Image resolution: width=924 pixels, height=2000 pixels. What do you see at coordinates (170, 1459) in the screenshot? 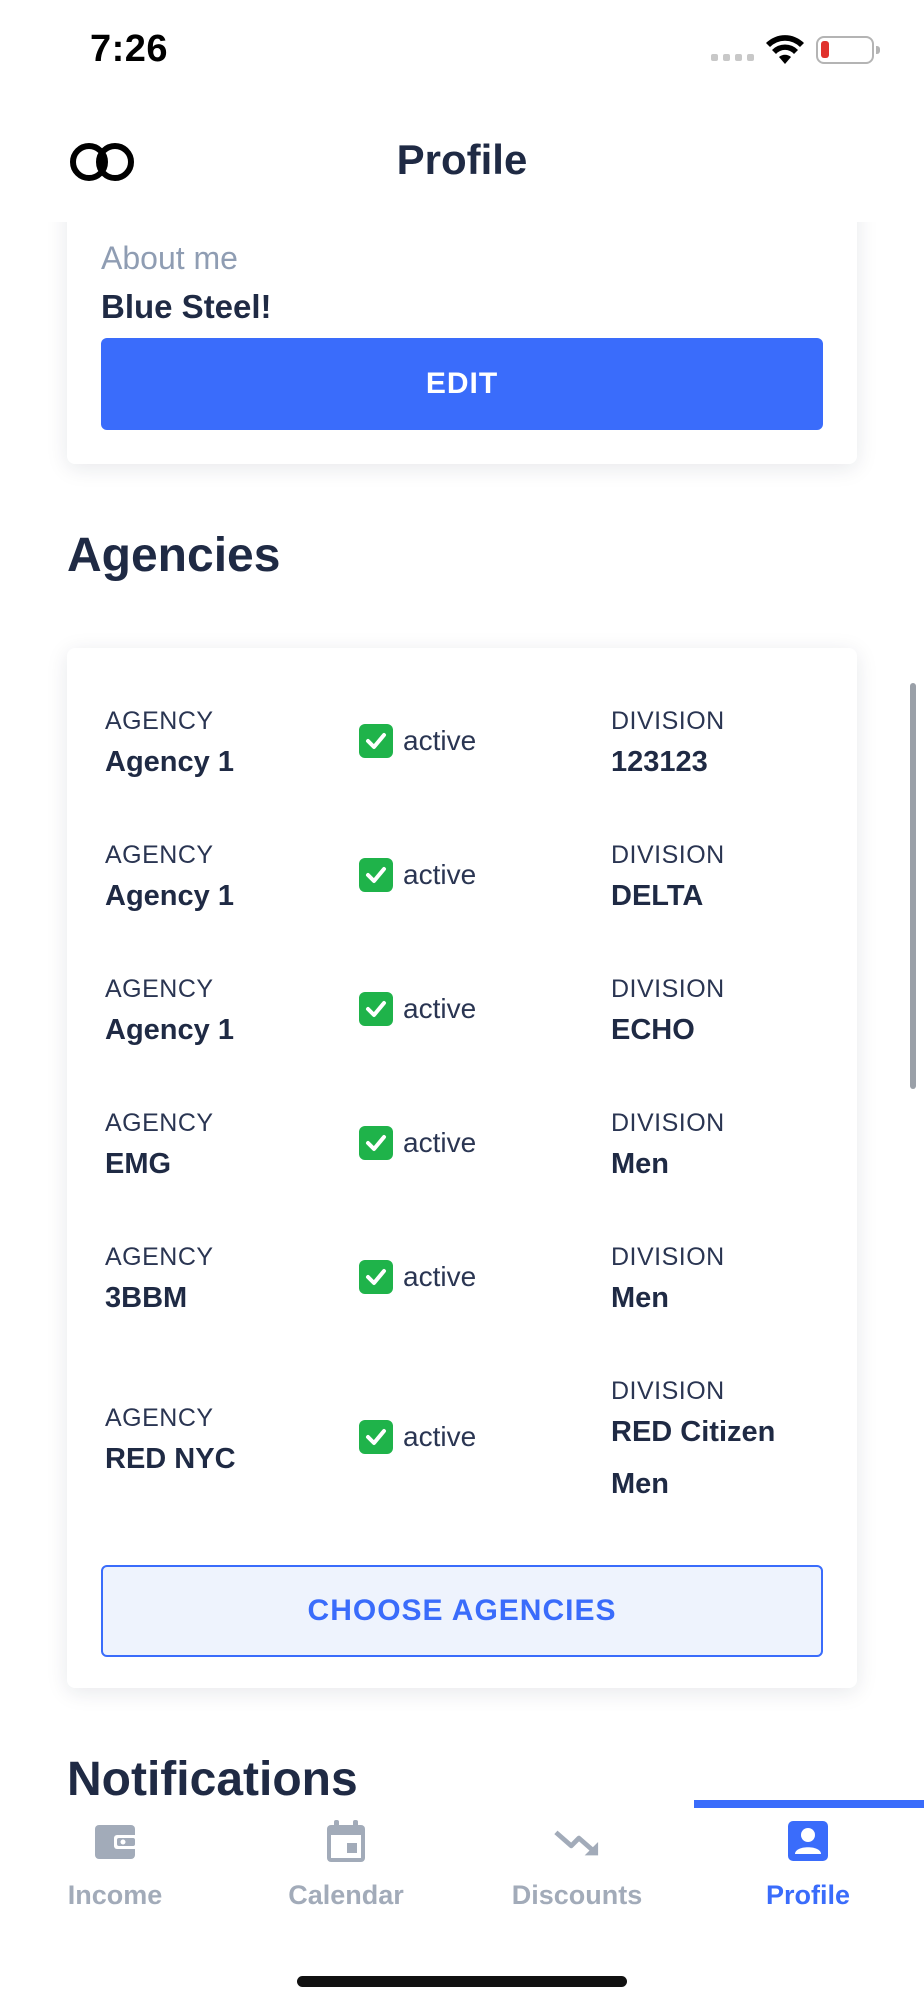
I see `agency-name: RED NYC` at bounding box center [170, 1459].